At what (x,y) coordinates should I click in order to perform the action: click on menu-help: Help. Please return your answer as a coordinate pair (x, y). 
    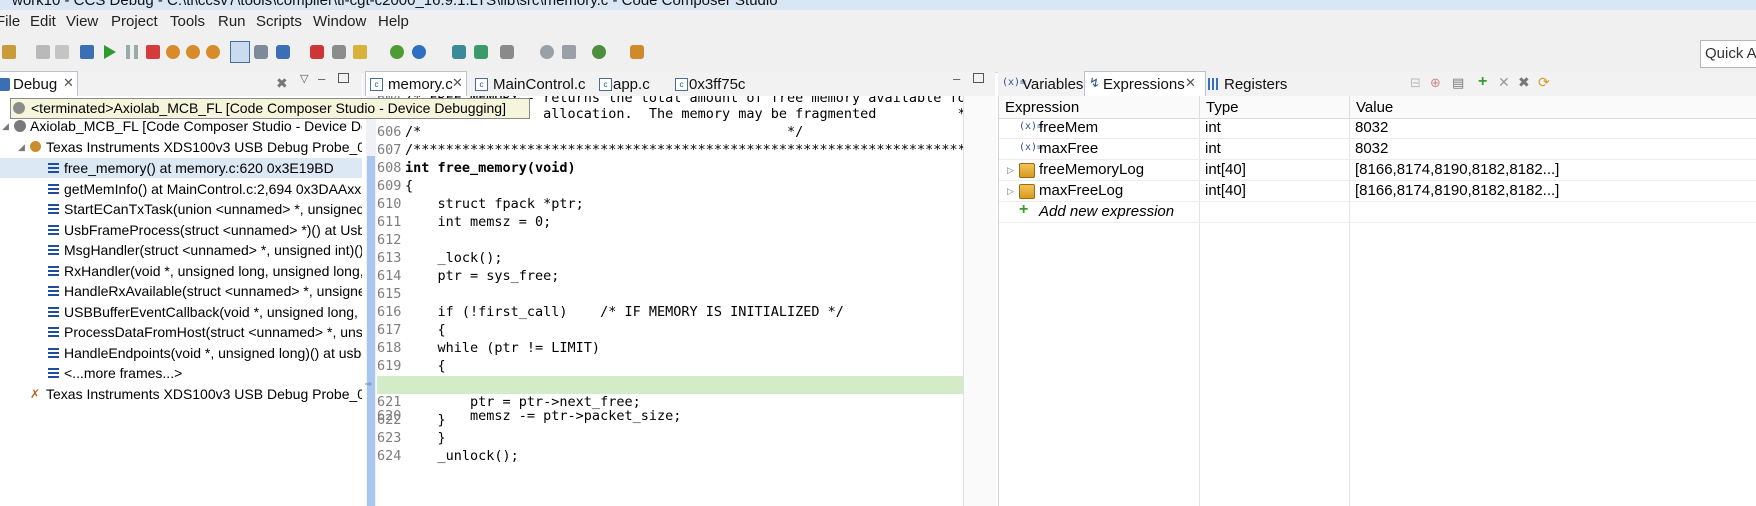
    Looking at the image, I should click on (393, 21).